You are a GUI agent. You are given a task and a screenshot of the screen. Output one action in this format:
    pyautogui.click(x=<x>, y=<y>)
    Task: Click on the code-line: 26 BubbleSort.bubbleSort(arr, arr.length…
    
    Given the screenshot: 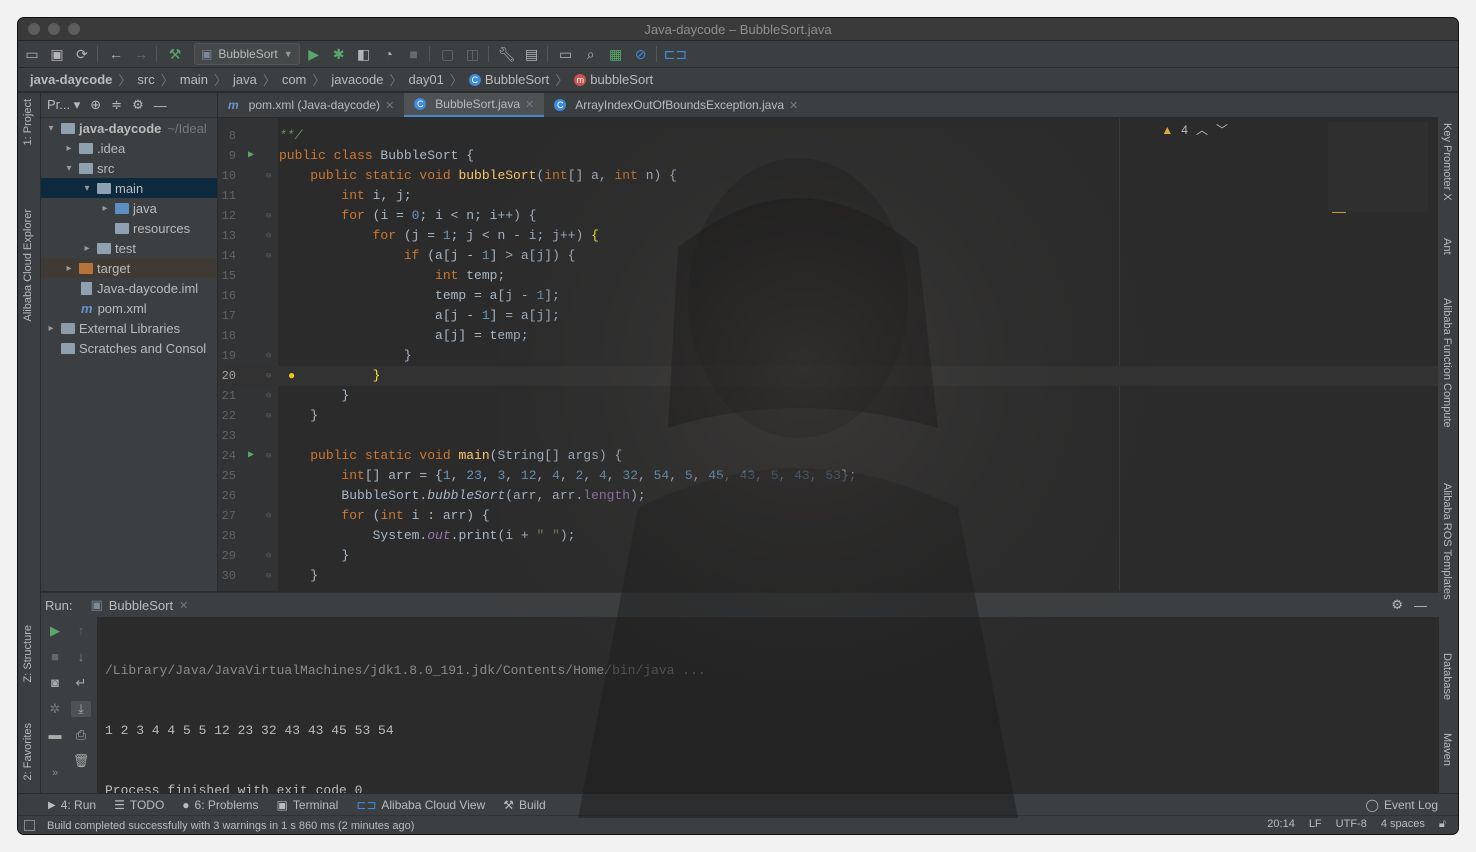 What is the action you would take?
    pyautogui.click(x=828, y=496)
    